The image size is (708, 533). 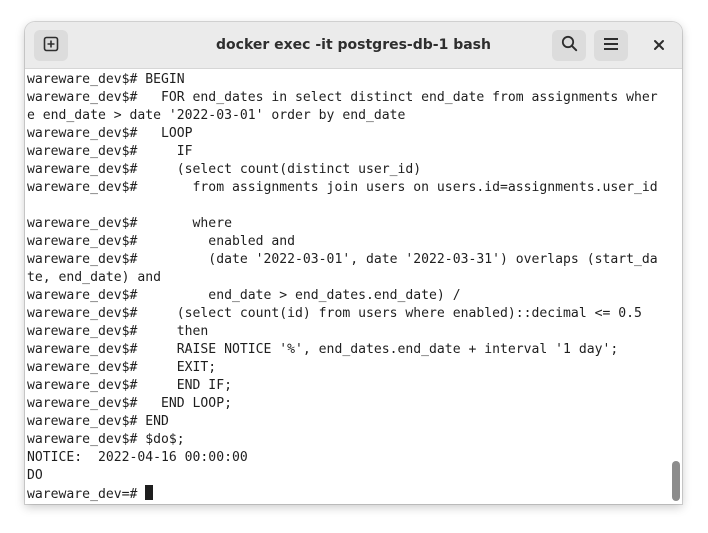 I want to click on terminal-line: wareware_dev$# where, so click(x=129, y=223).